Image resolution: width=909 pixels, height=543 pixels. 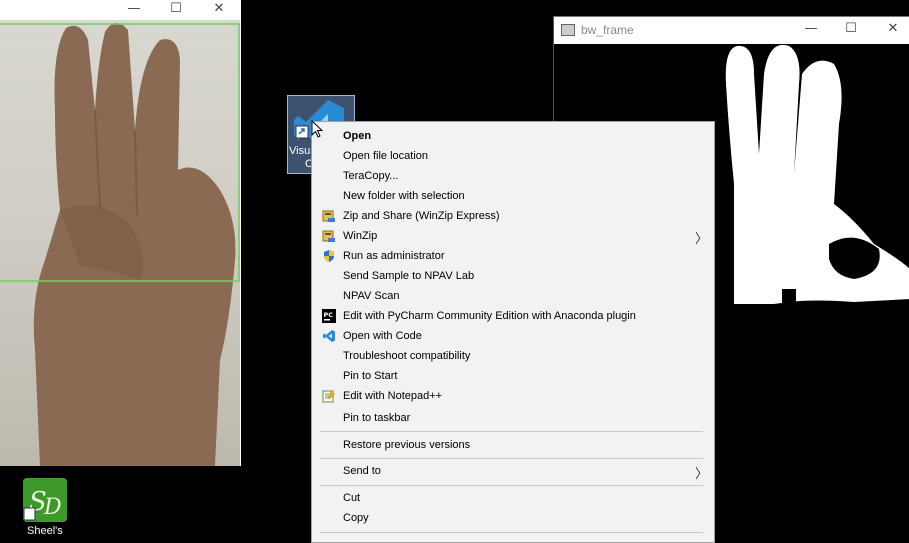 I want to click on sd-shortcut-label: Sheel's, so click(x=45, y=531).